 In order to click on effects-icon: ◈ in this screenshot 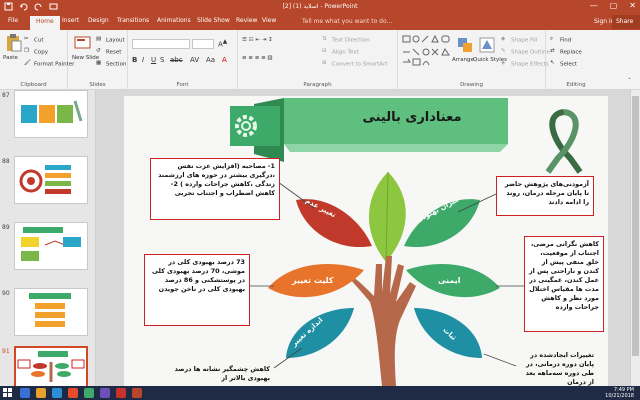, I will do `click(503, 63)`.